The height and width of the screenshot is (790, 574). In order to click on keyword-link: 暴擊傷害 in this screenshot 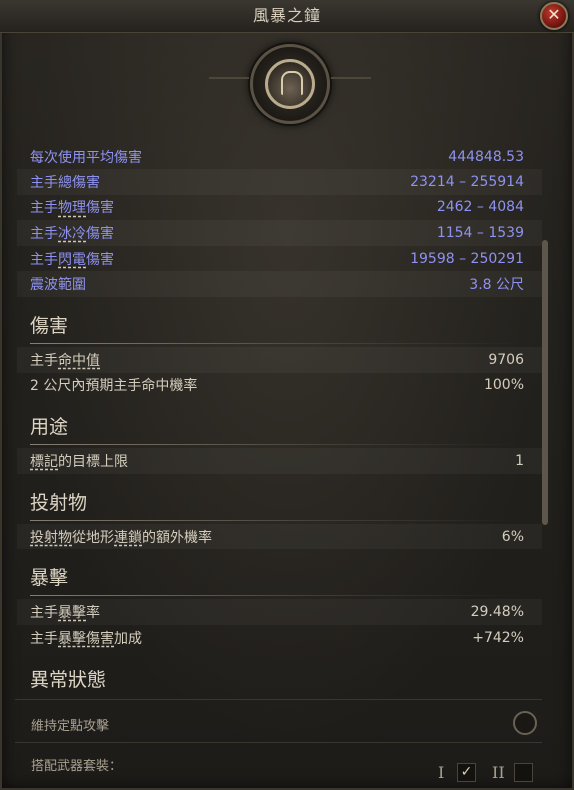, I will do `click(86, 639)`.